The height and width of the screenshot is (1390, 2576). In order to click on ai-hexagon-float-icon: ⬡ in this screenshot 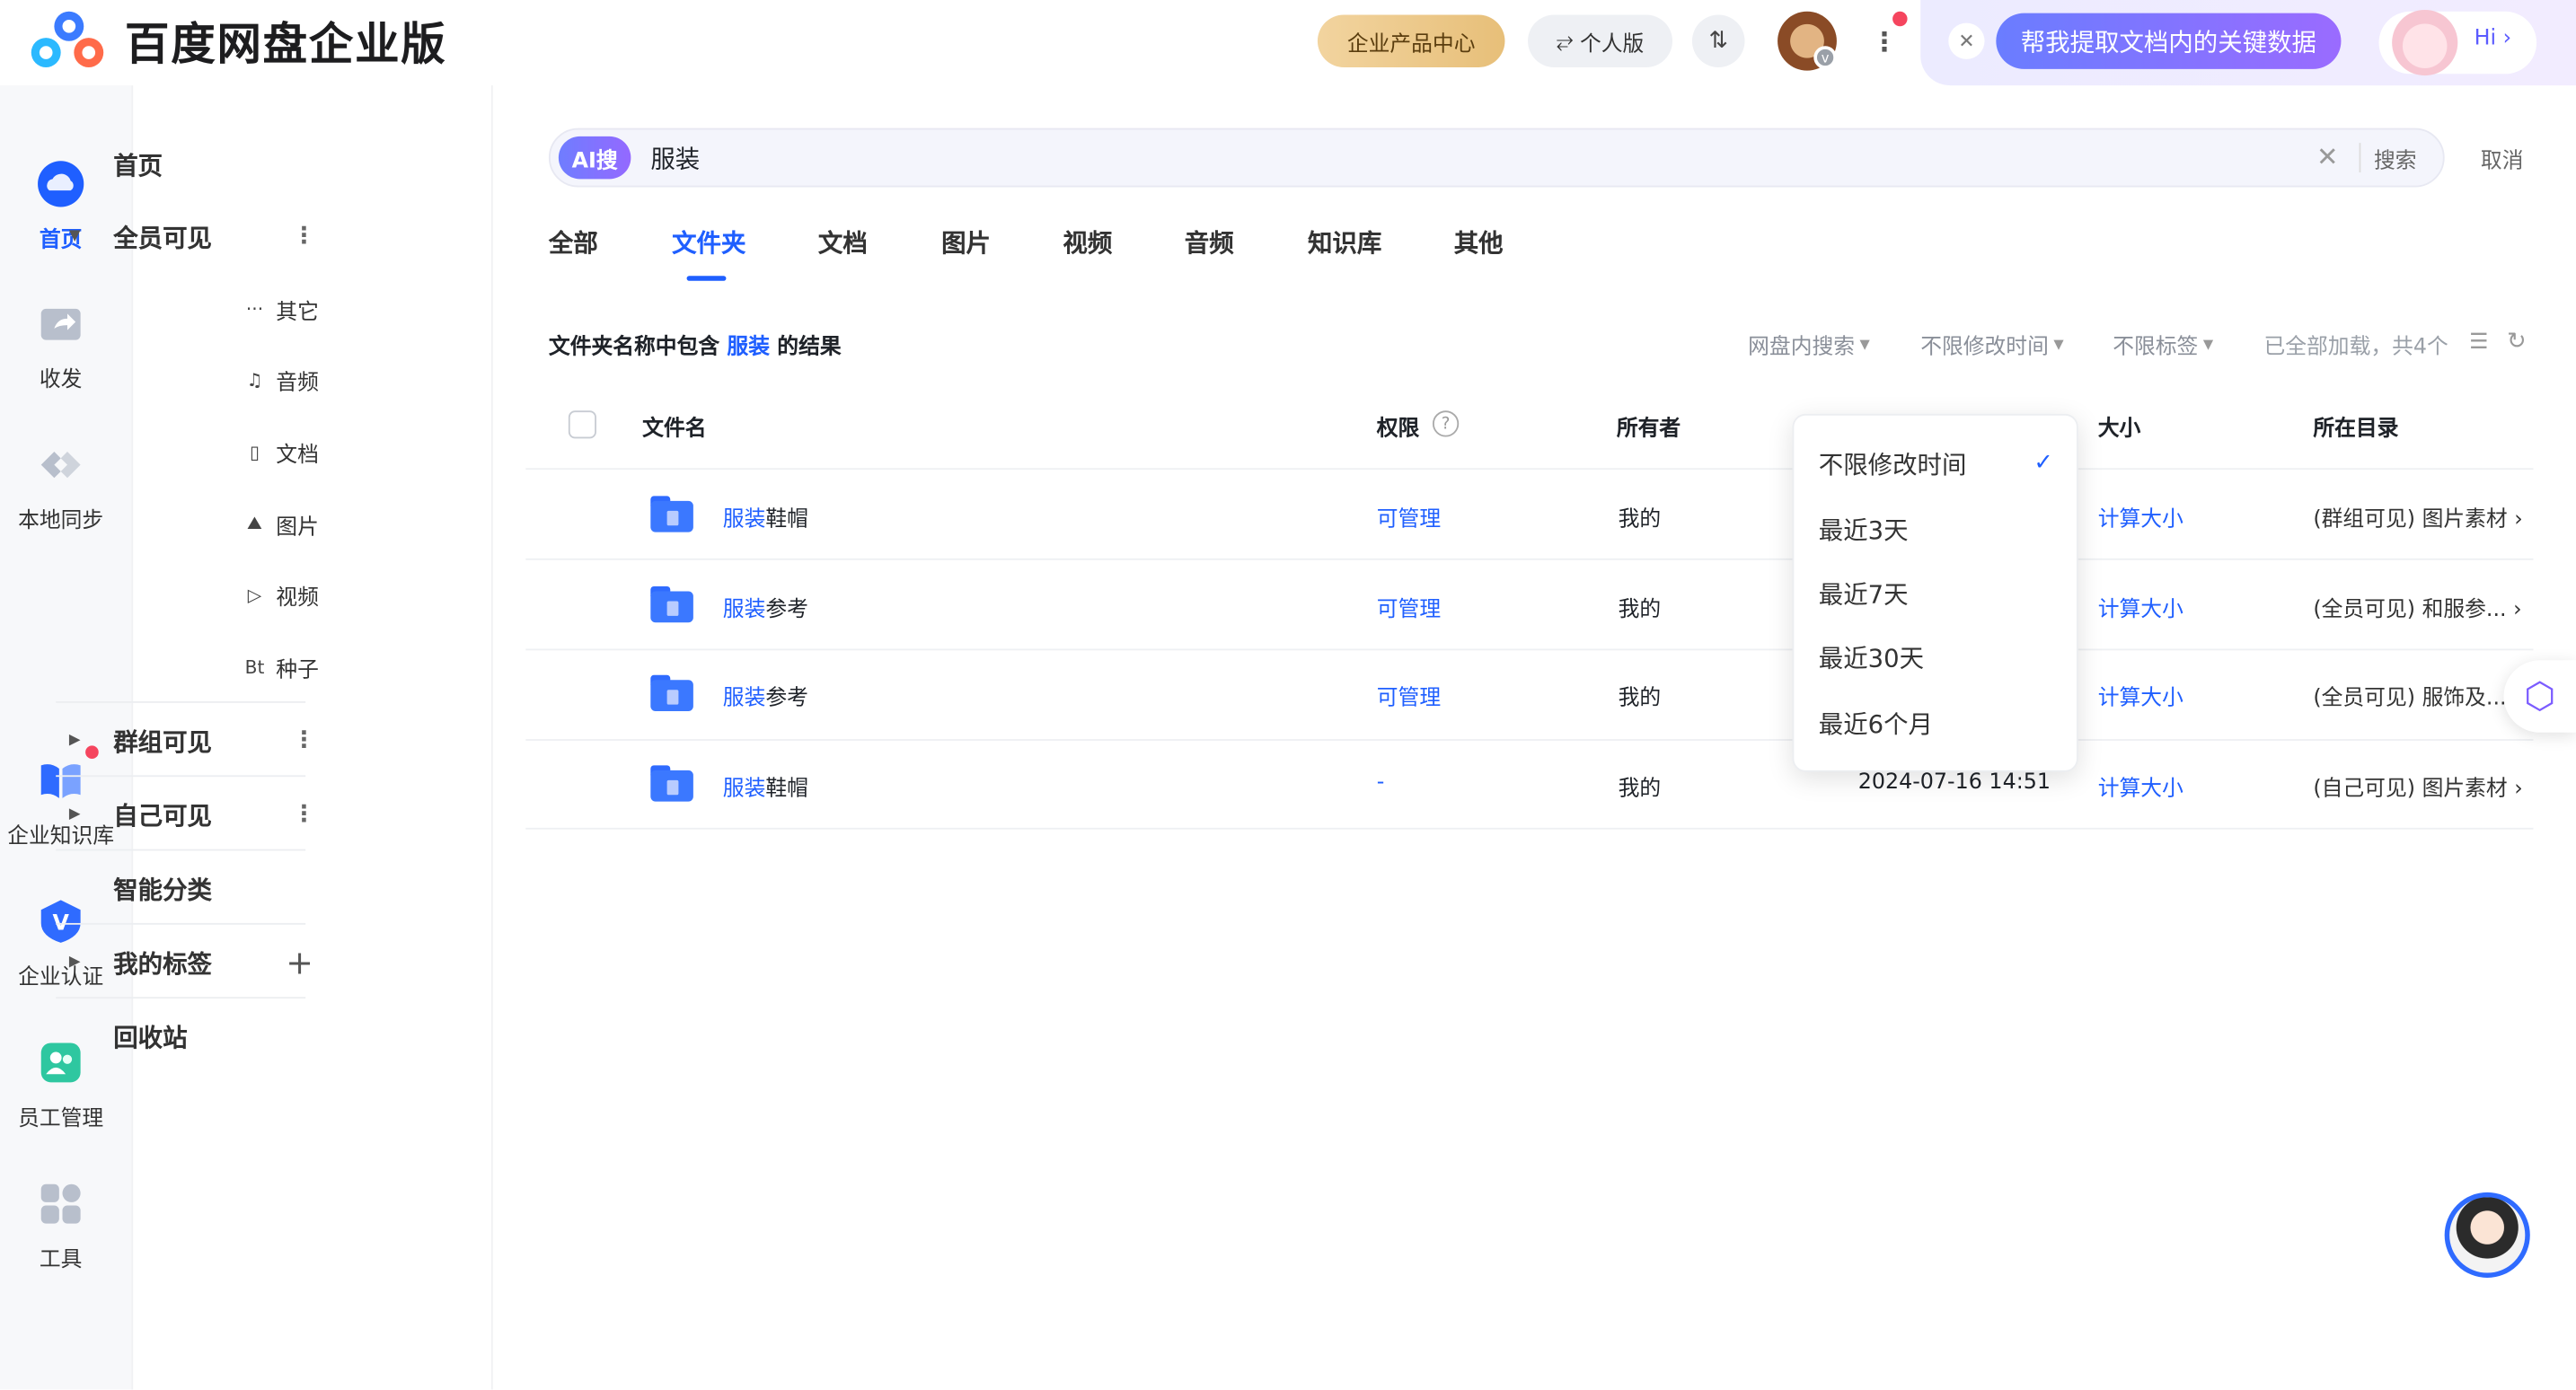, I will do `click(2539, 696)`.